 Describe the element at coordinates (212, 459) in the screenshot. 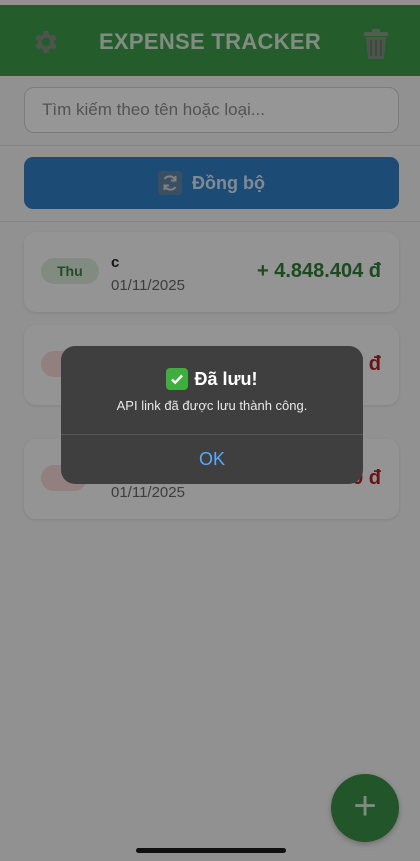

I see `alert-ok-button: OK` at that location.